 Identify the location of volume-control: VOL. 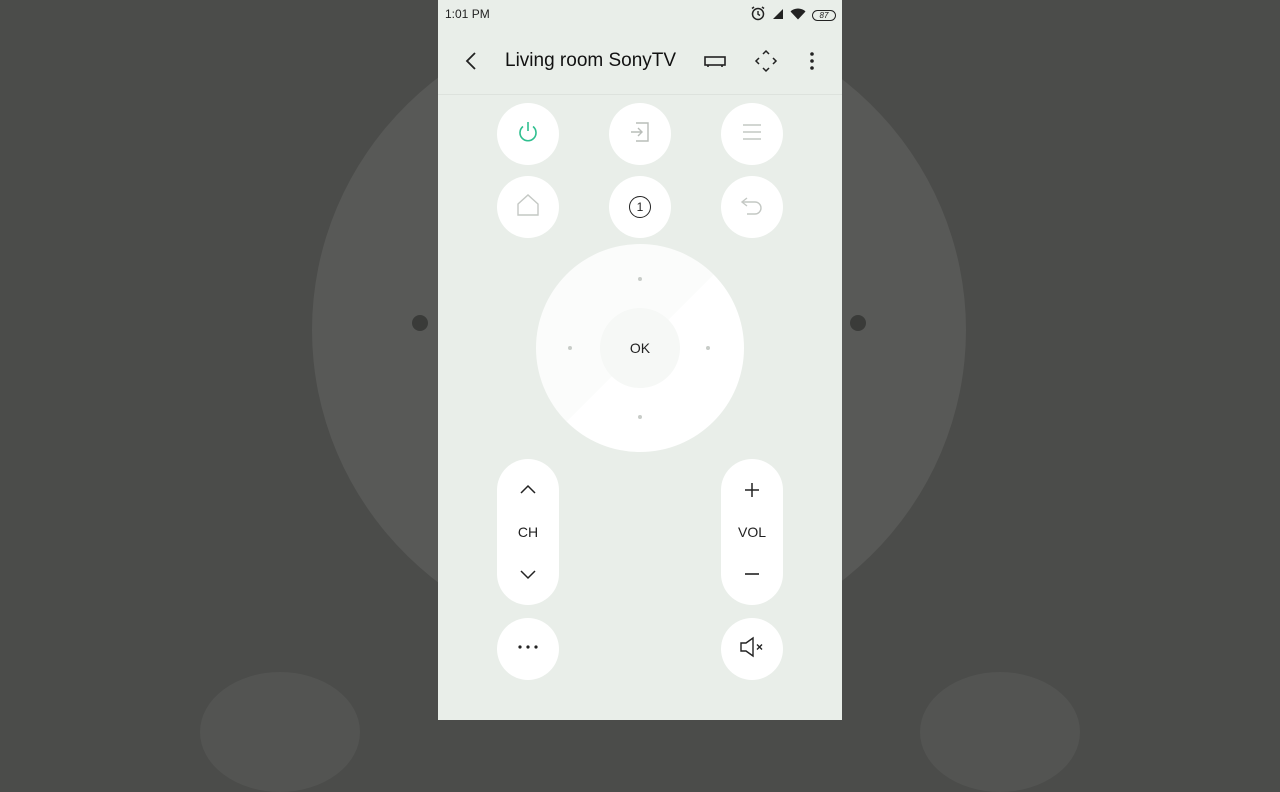
(752, 532).